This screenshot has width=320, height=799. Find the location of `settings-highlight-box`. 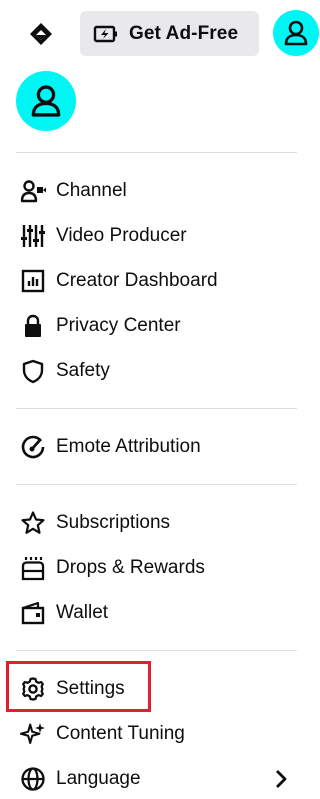

settings-highlight-box is located at coordinates (78, 686).